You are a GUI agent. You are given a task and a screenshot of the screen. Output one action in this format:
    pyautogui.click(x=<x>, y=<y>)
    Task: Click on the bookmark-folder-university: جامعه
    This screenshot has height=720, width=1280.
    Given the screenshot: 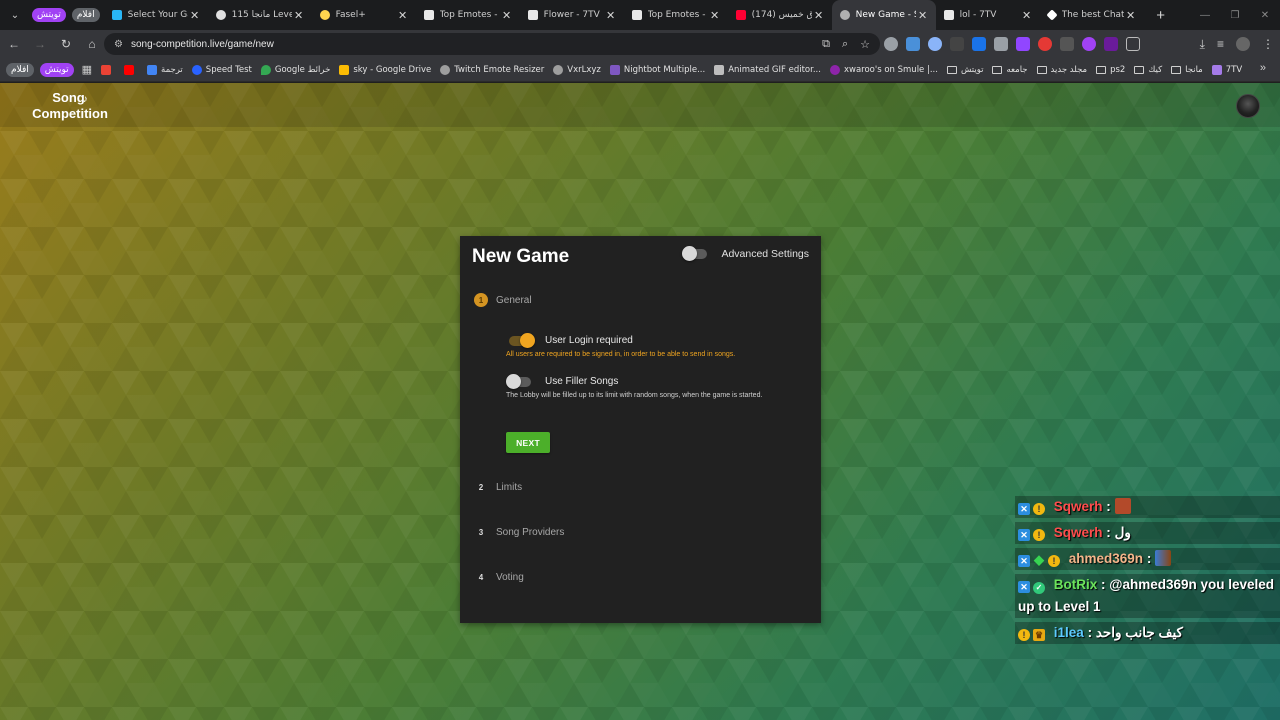 What is the action you would take?
    pyautogui.click(x=1010, y=70)
    